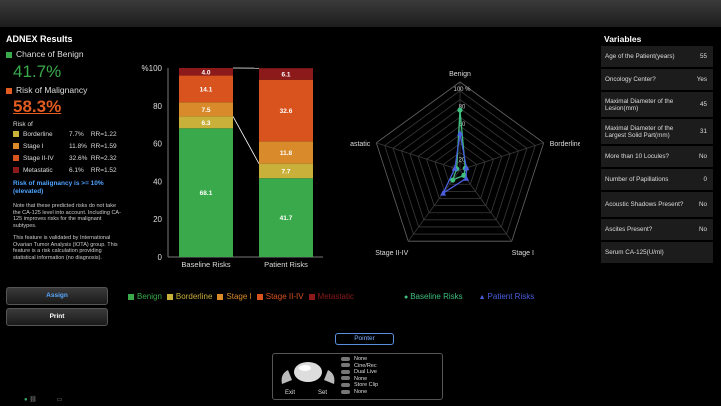 This screenshot has width=721, height=406. I want to click on exit-label: Exit, so click(290, 393).